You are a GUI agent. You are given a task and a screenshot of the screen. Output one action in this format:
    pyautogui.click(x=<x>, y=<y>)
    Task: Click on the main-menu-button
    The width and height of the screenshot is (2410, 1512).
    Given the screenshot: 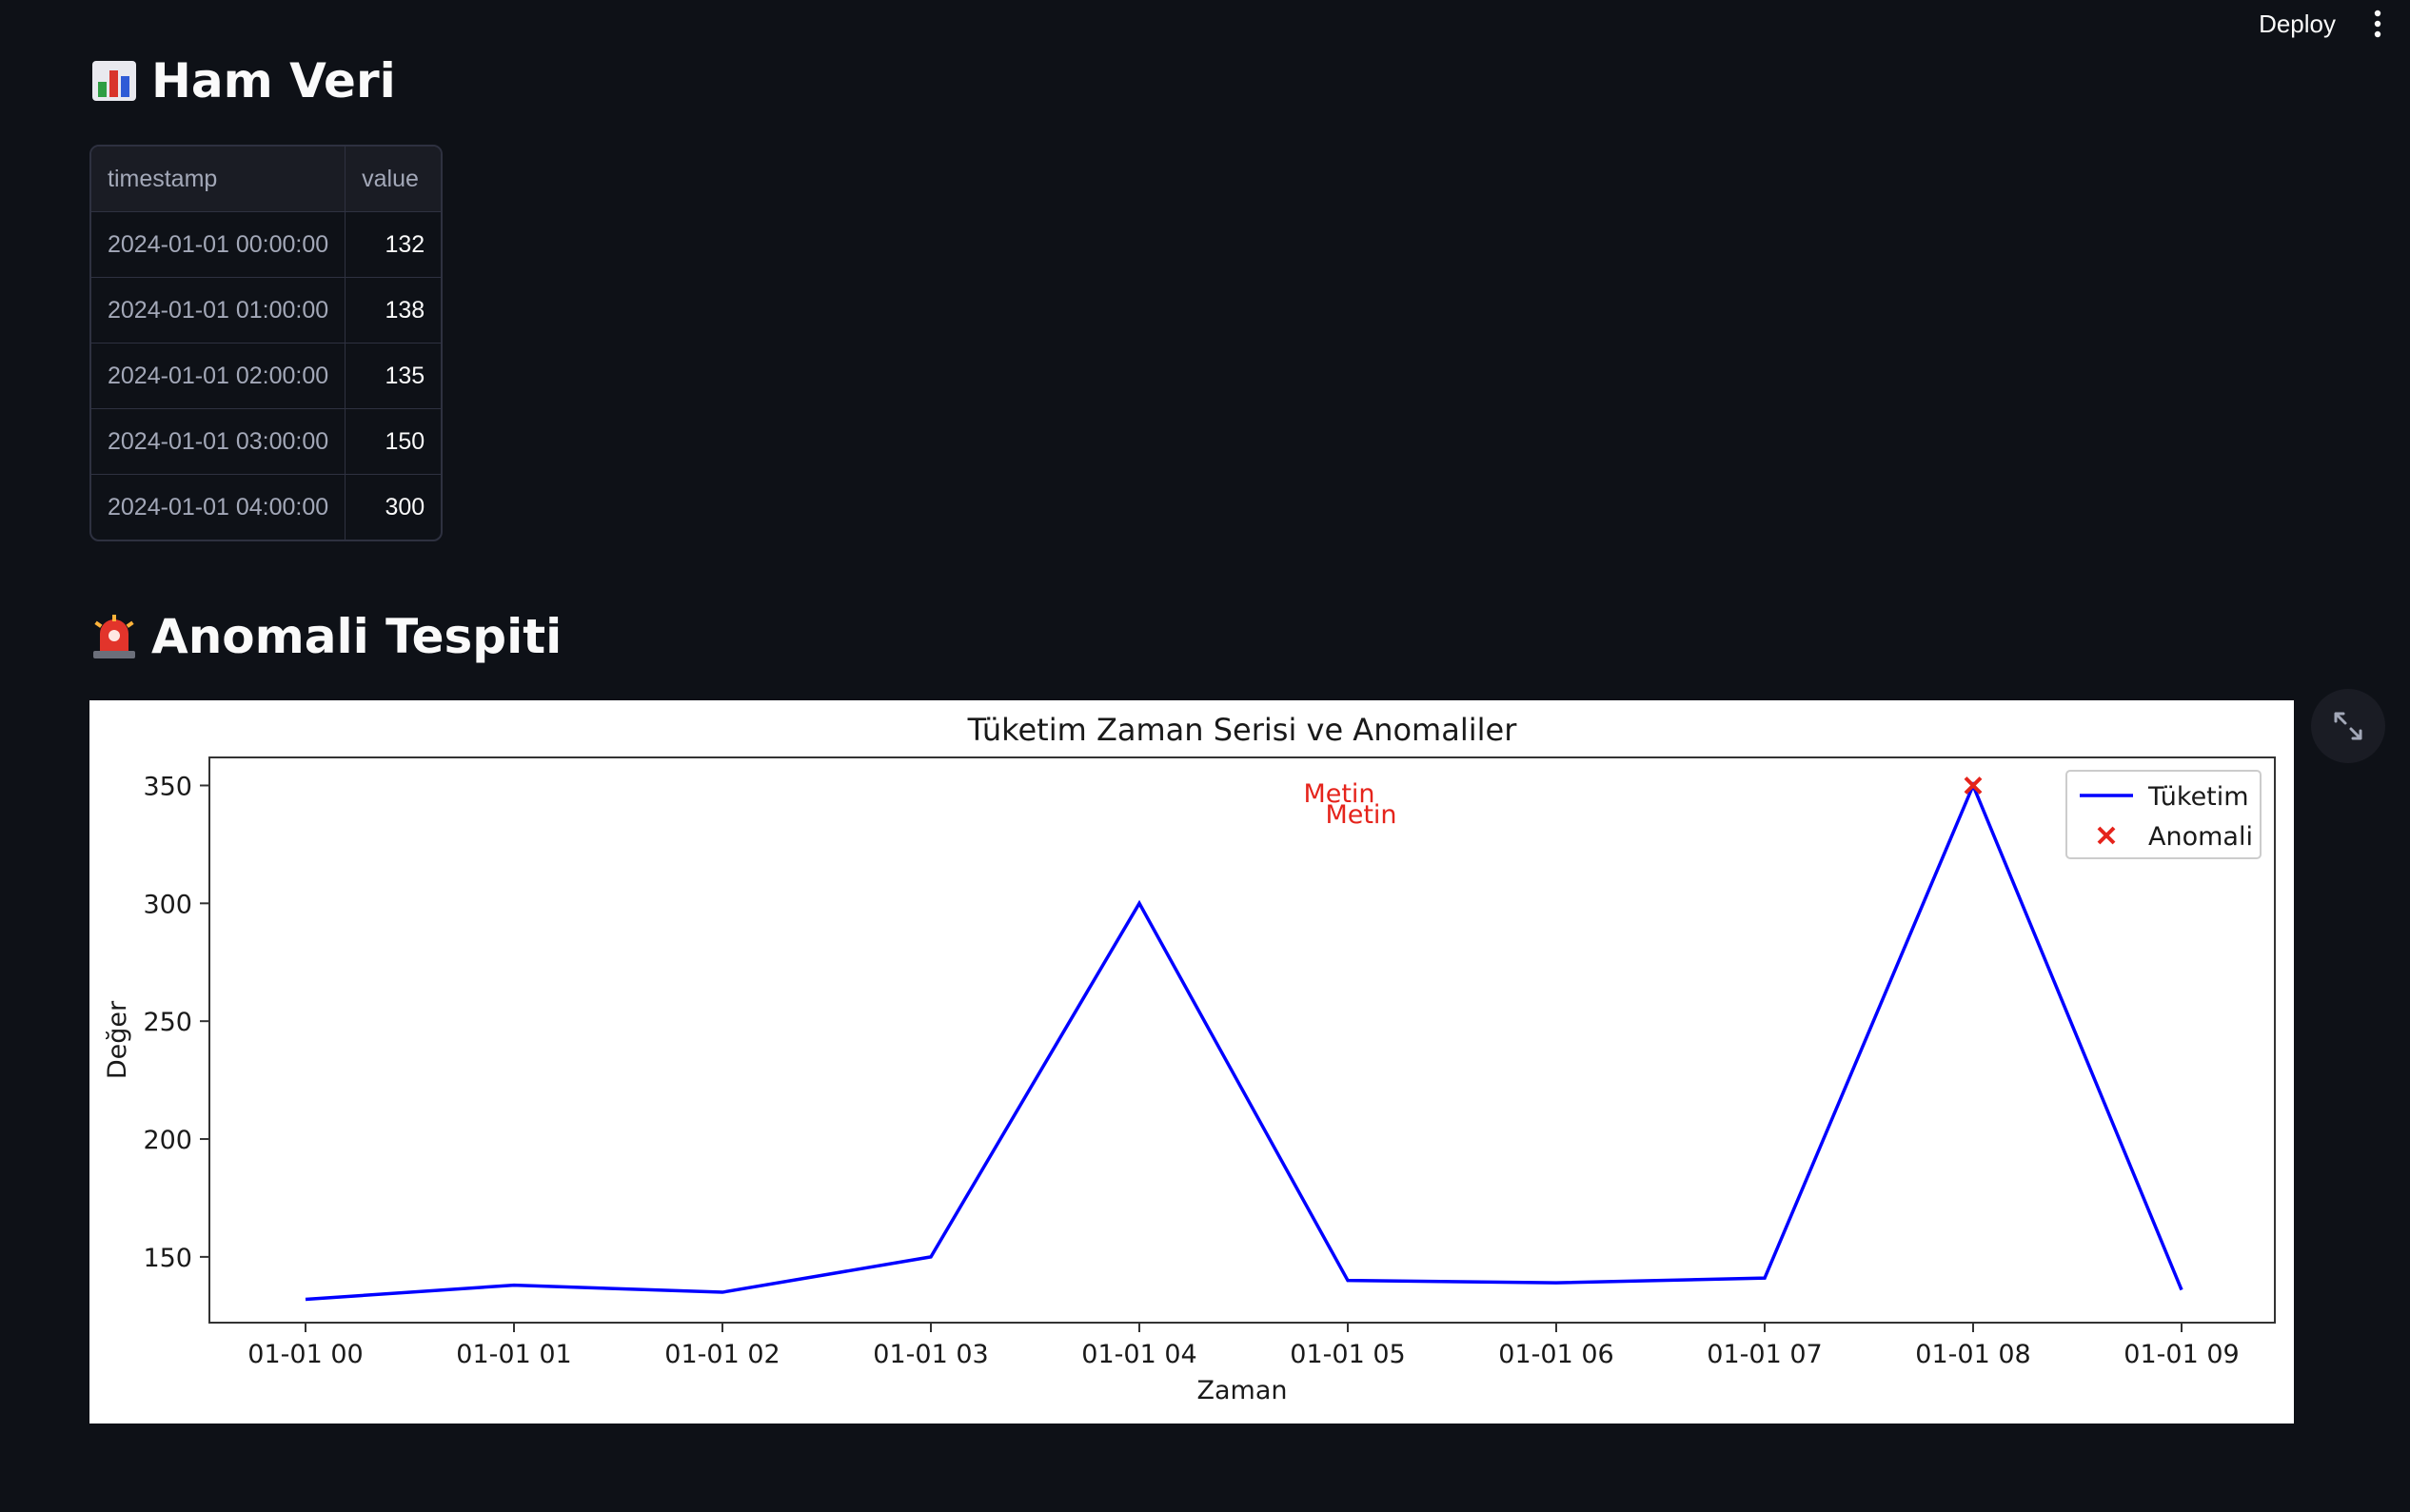 What is the action you would take?
    pyautogui.click(x=2378, y=24)
    